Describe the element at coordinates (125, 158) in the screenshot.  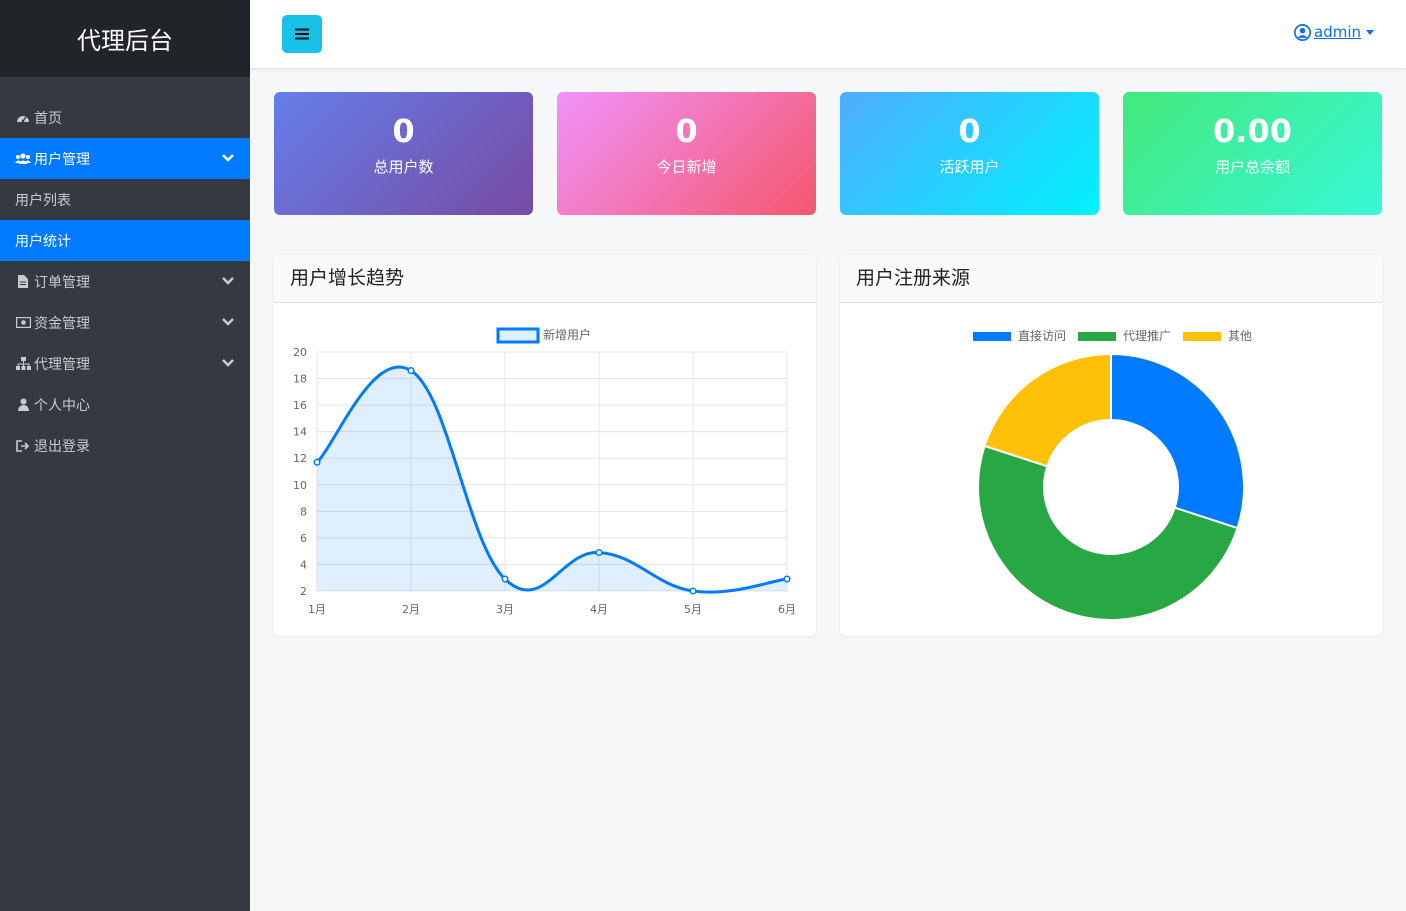
I see `sidebar-item-user-management: 用户管理` at that location.